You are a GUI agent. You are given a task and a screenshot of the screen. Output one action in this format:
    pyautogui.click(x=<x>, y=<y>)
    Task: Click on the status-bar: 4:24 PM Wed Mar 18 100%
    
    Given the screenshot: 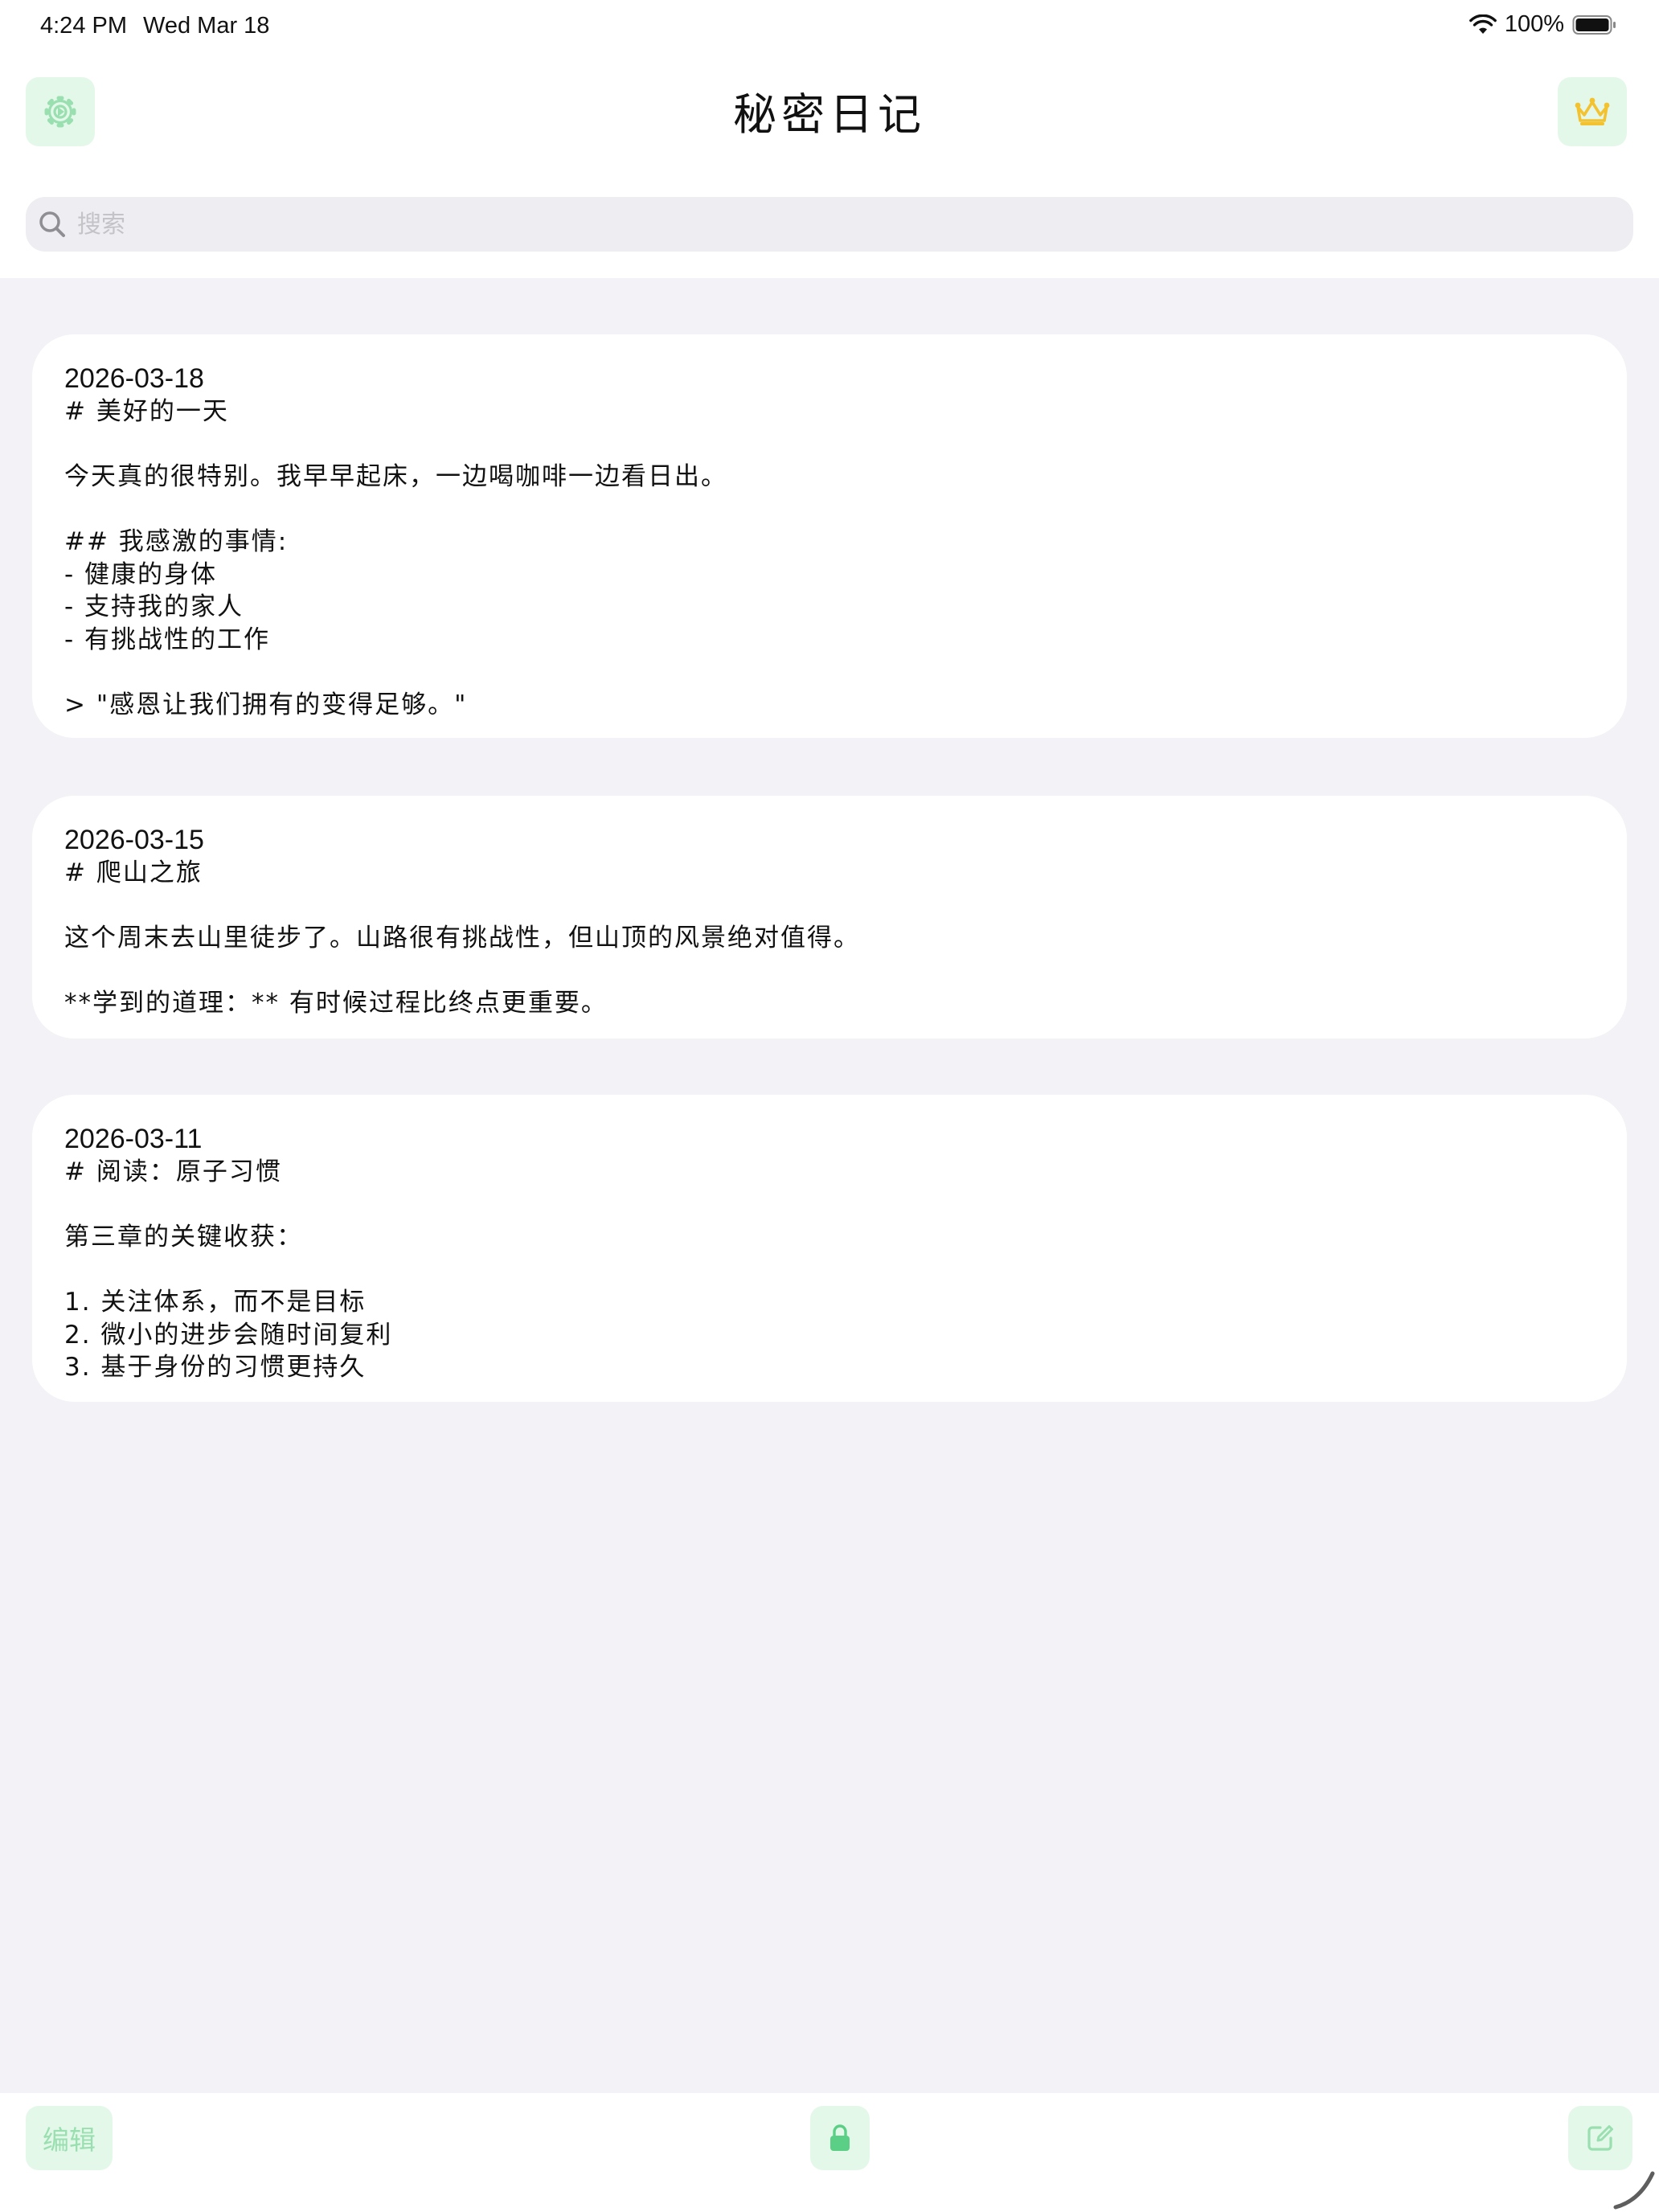 What is the action you would take?
    pyautogui.click(x=829, y=25)
    